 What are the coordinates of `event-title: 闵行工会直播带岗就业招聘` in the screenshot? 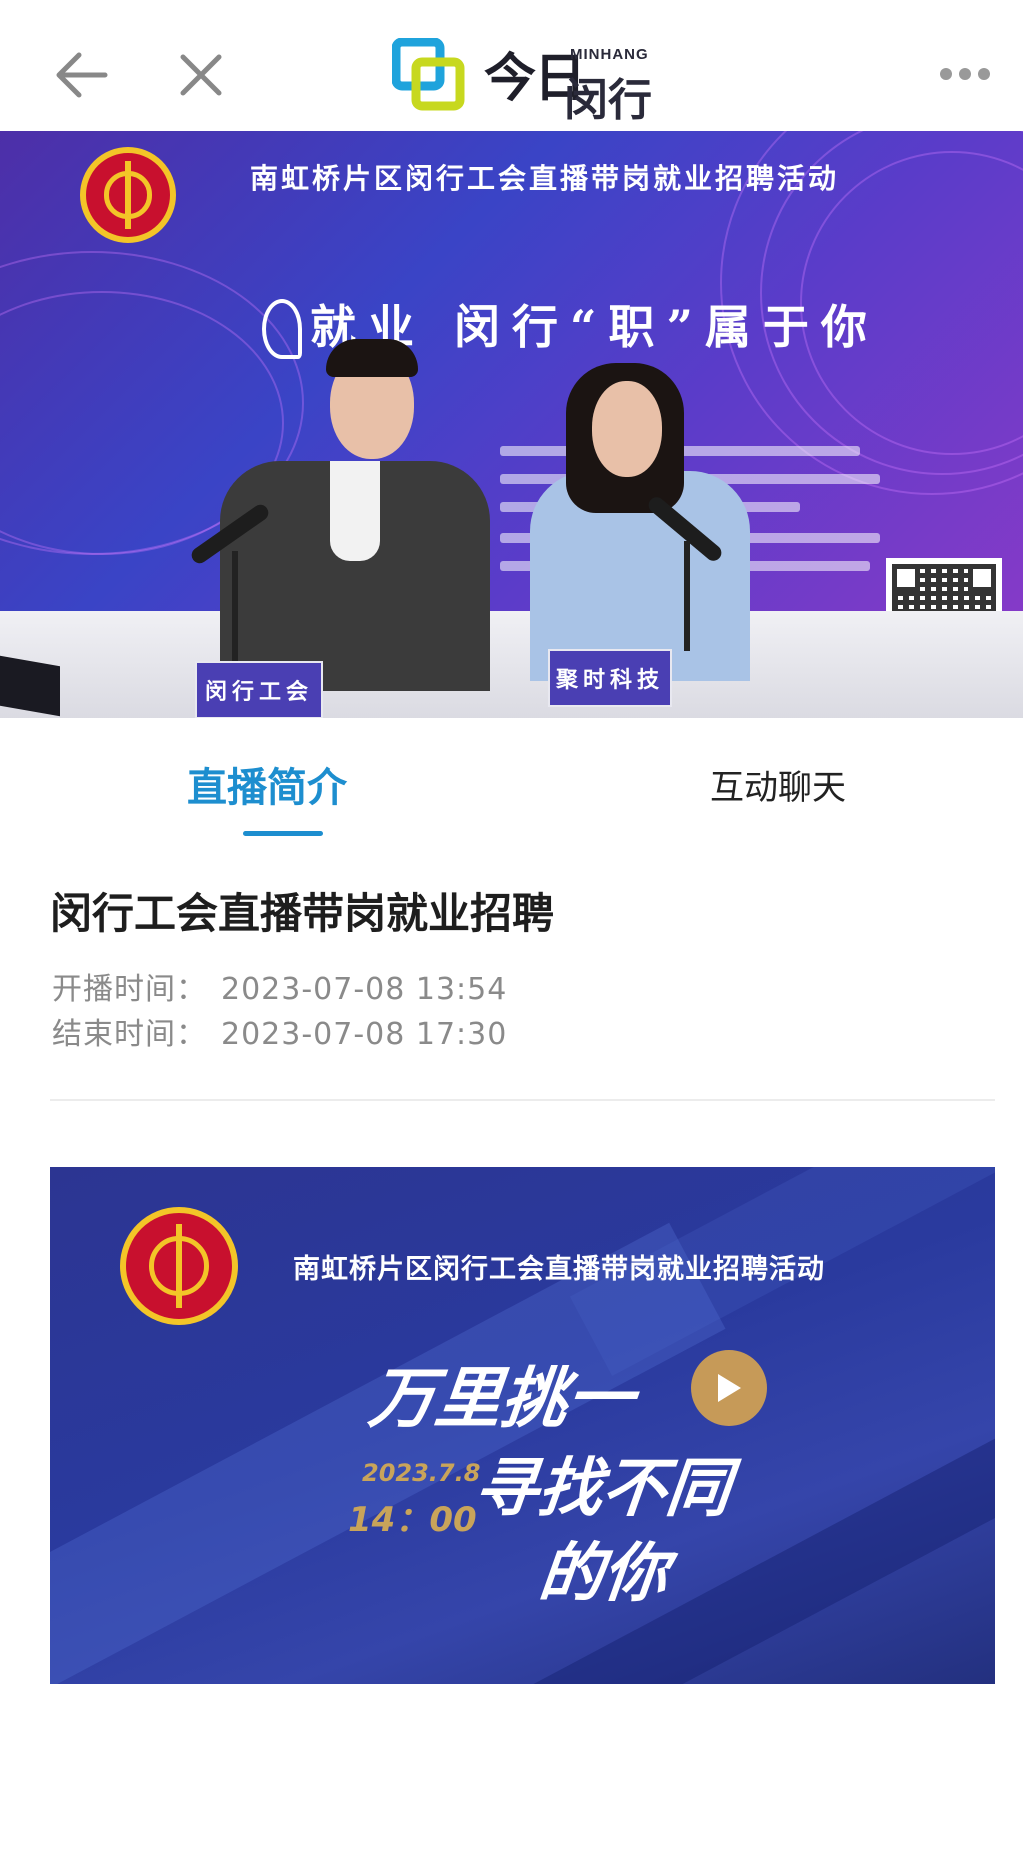 It's located at (302, 913).